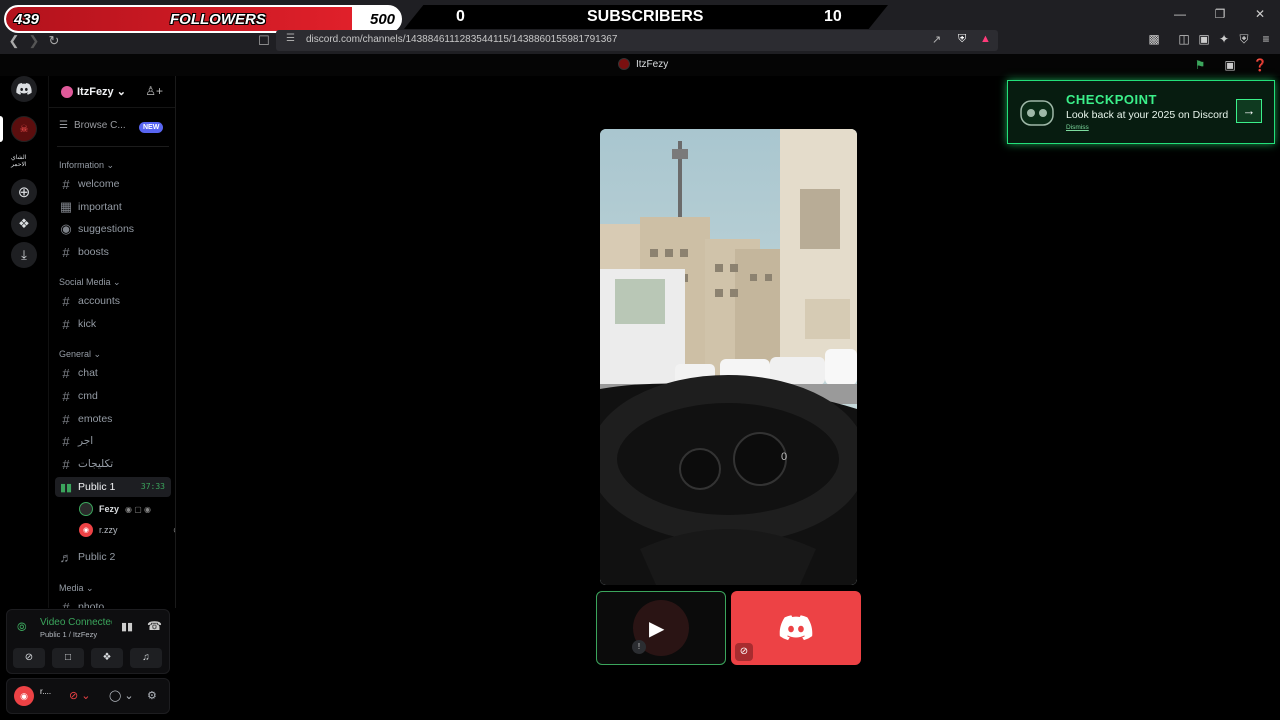 The height and width of the screenshot is (720, 1280). What do you see at coordinates (138, 509) in the screenshot?
I see `status-icons: ◉ ▢ ◉` at bounding box center [138, 509].